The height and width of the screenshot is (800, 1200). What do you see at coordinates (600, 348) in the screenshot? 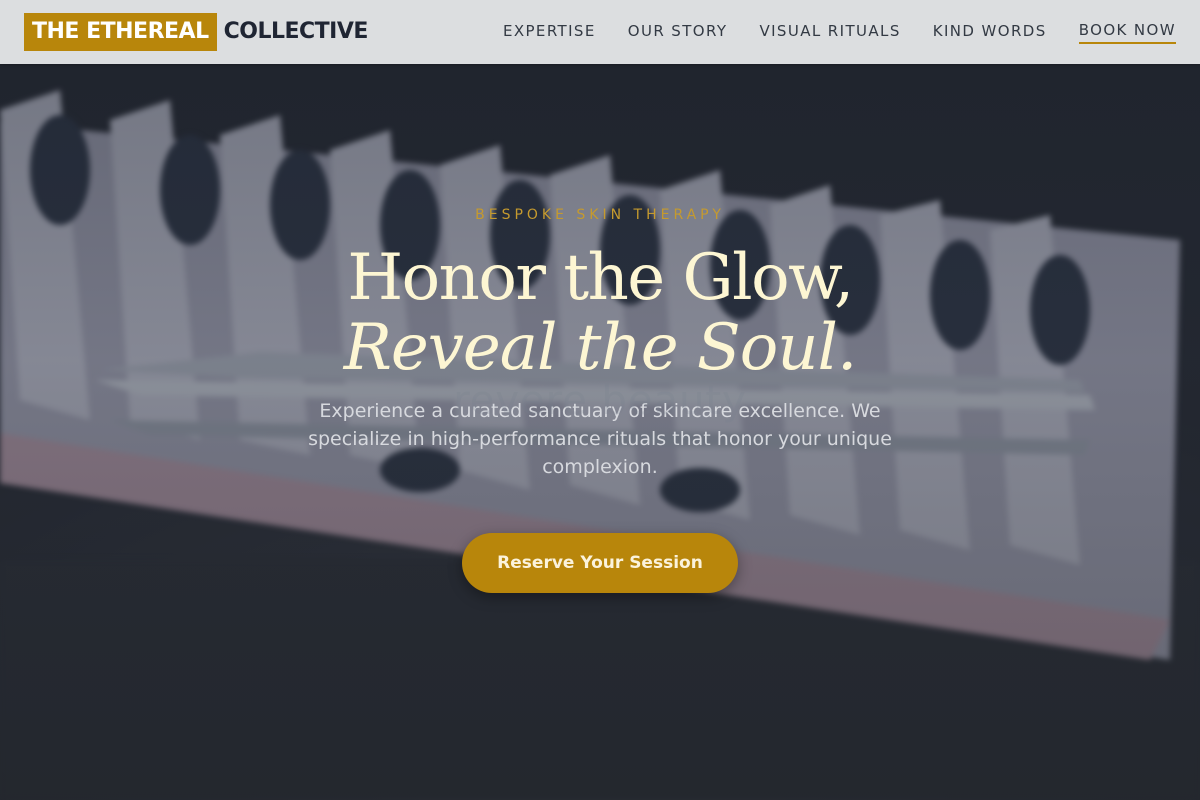
I see `hero-headline-line-2: Reveal the Soul.` at bounding box center [600, 348].